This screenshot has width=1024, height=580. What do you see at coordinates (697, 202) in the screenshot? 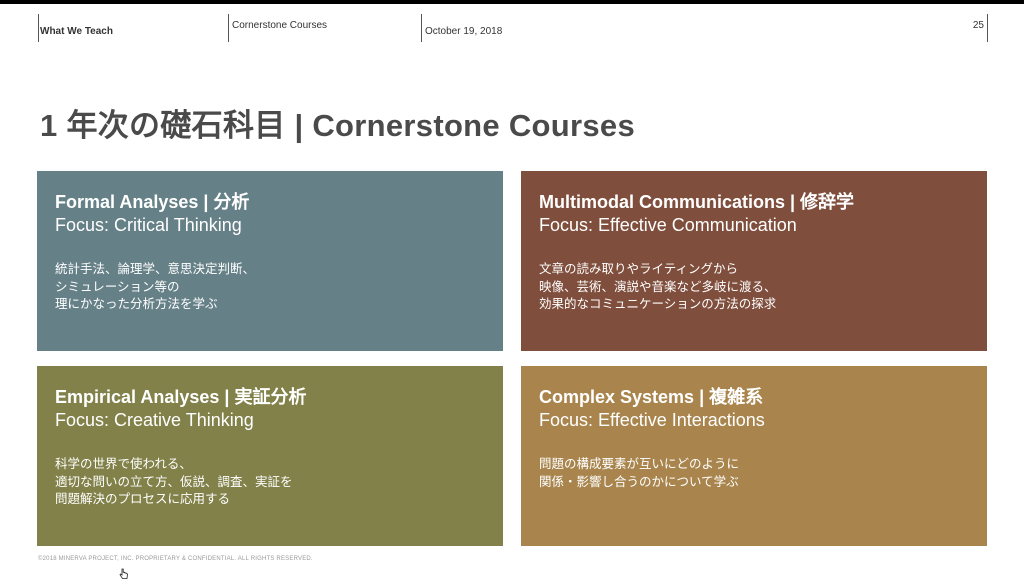
I see `card-title: Multimodal Communications | 修辞学` at bounding box center [697, 202].